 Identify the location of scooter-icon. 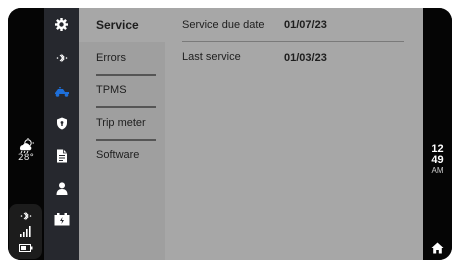
(61, 91).